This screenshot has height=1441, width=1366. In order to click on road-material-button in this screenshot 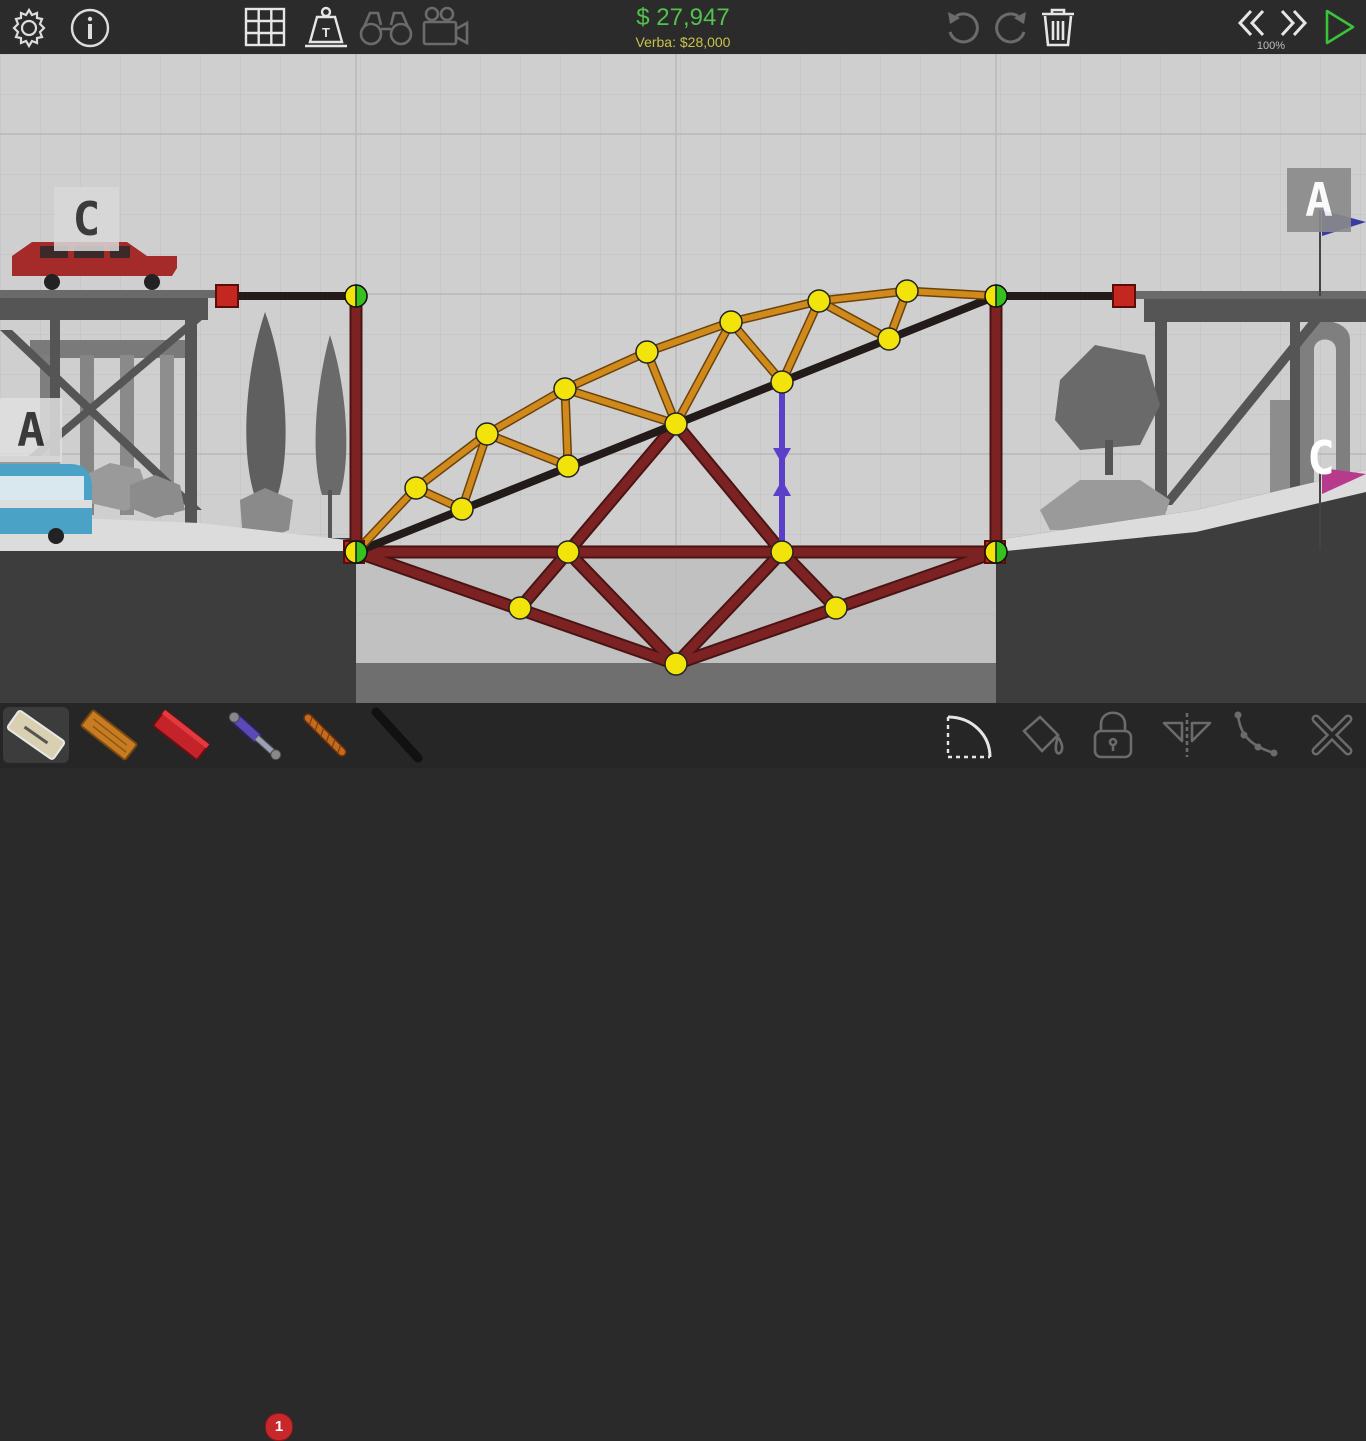, I will do `click(36, 735)`.